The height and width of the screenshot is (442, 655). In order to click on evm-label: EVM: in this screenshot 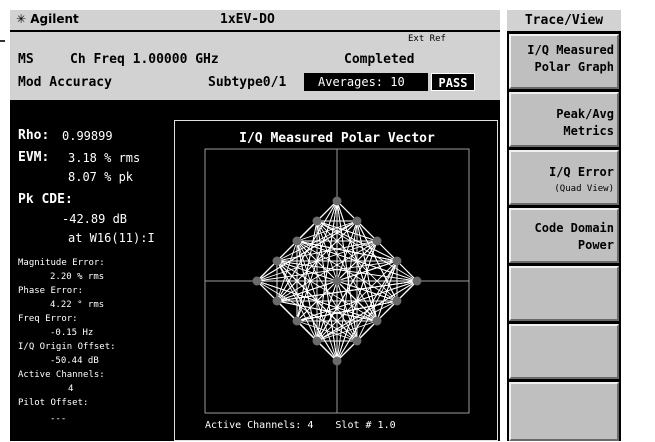, I will do `click(34, 157)`.